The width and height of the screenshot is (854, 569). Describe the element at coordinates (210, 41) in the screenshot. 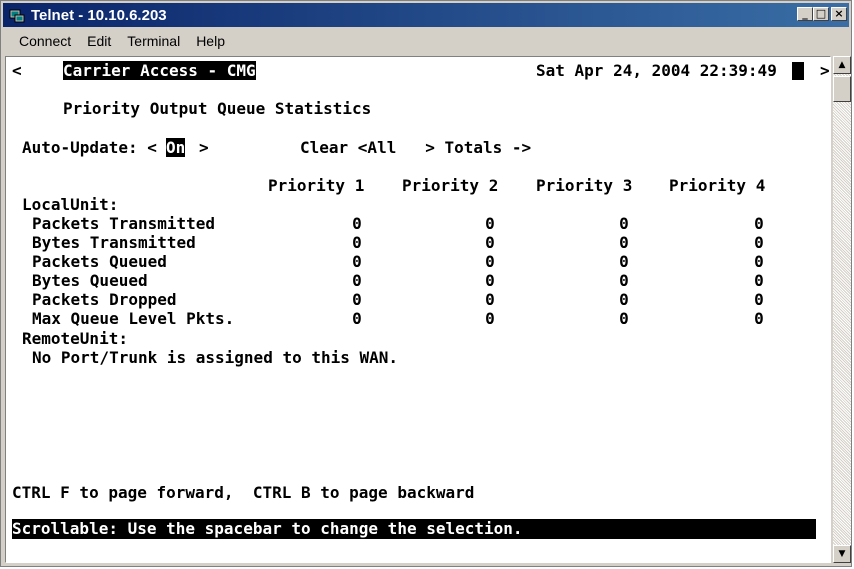

I see `menu-help: Help` at that location.